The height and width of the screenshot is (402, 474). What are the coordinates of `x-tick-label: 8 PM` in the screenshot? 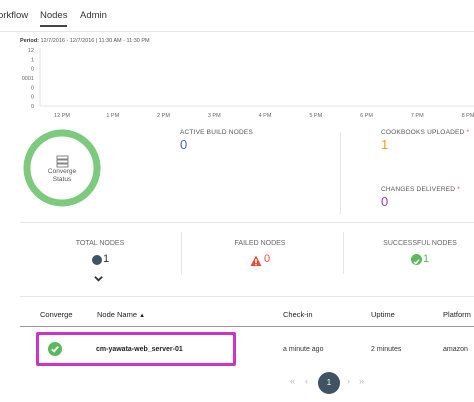 It's located at (468, 116).